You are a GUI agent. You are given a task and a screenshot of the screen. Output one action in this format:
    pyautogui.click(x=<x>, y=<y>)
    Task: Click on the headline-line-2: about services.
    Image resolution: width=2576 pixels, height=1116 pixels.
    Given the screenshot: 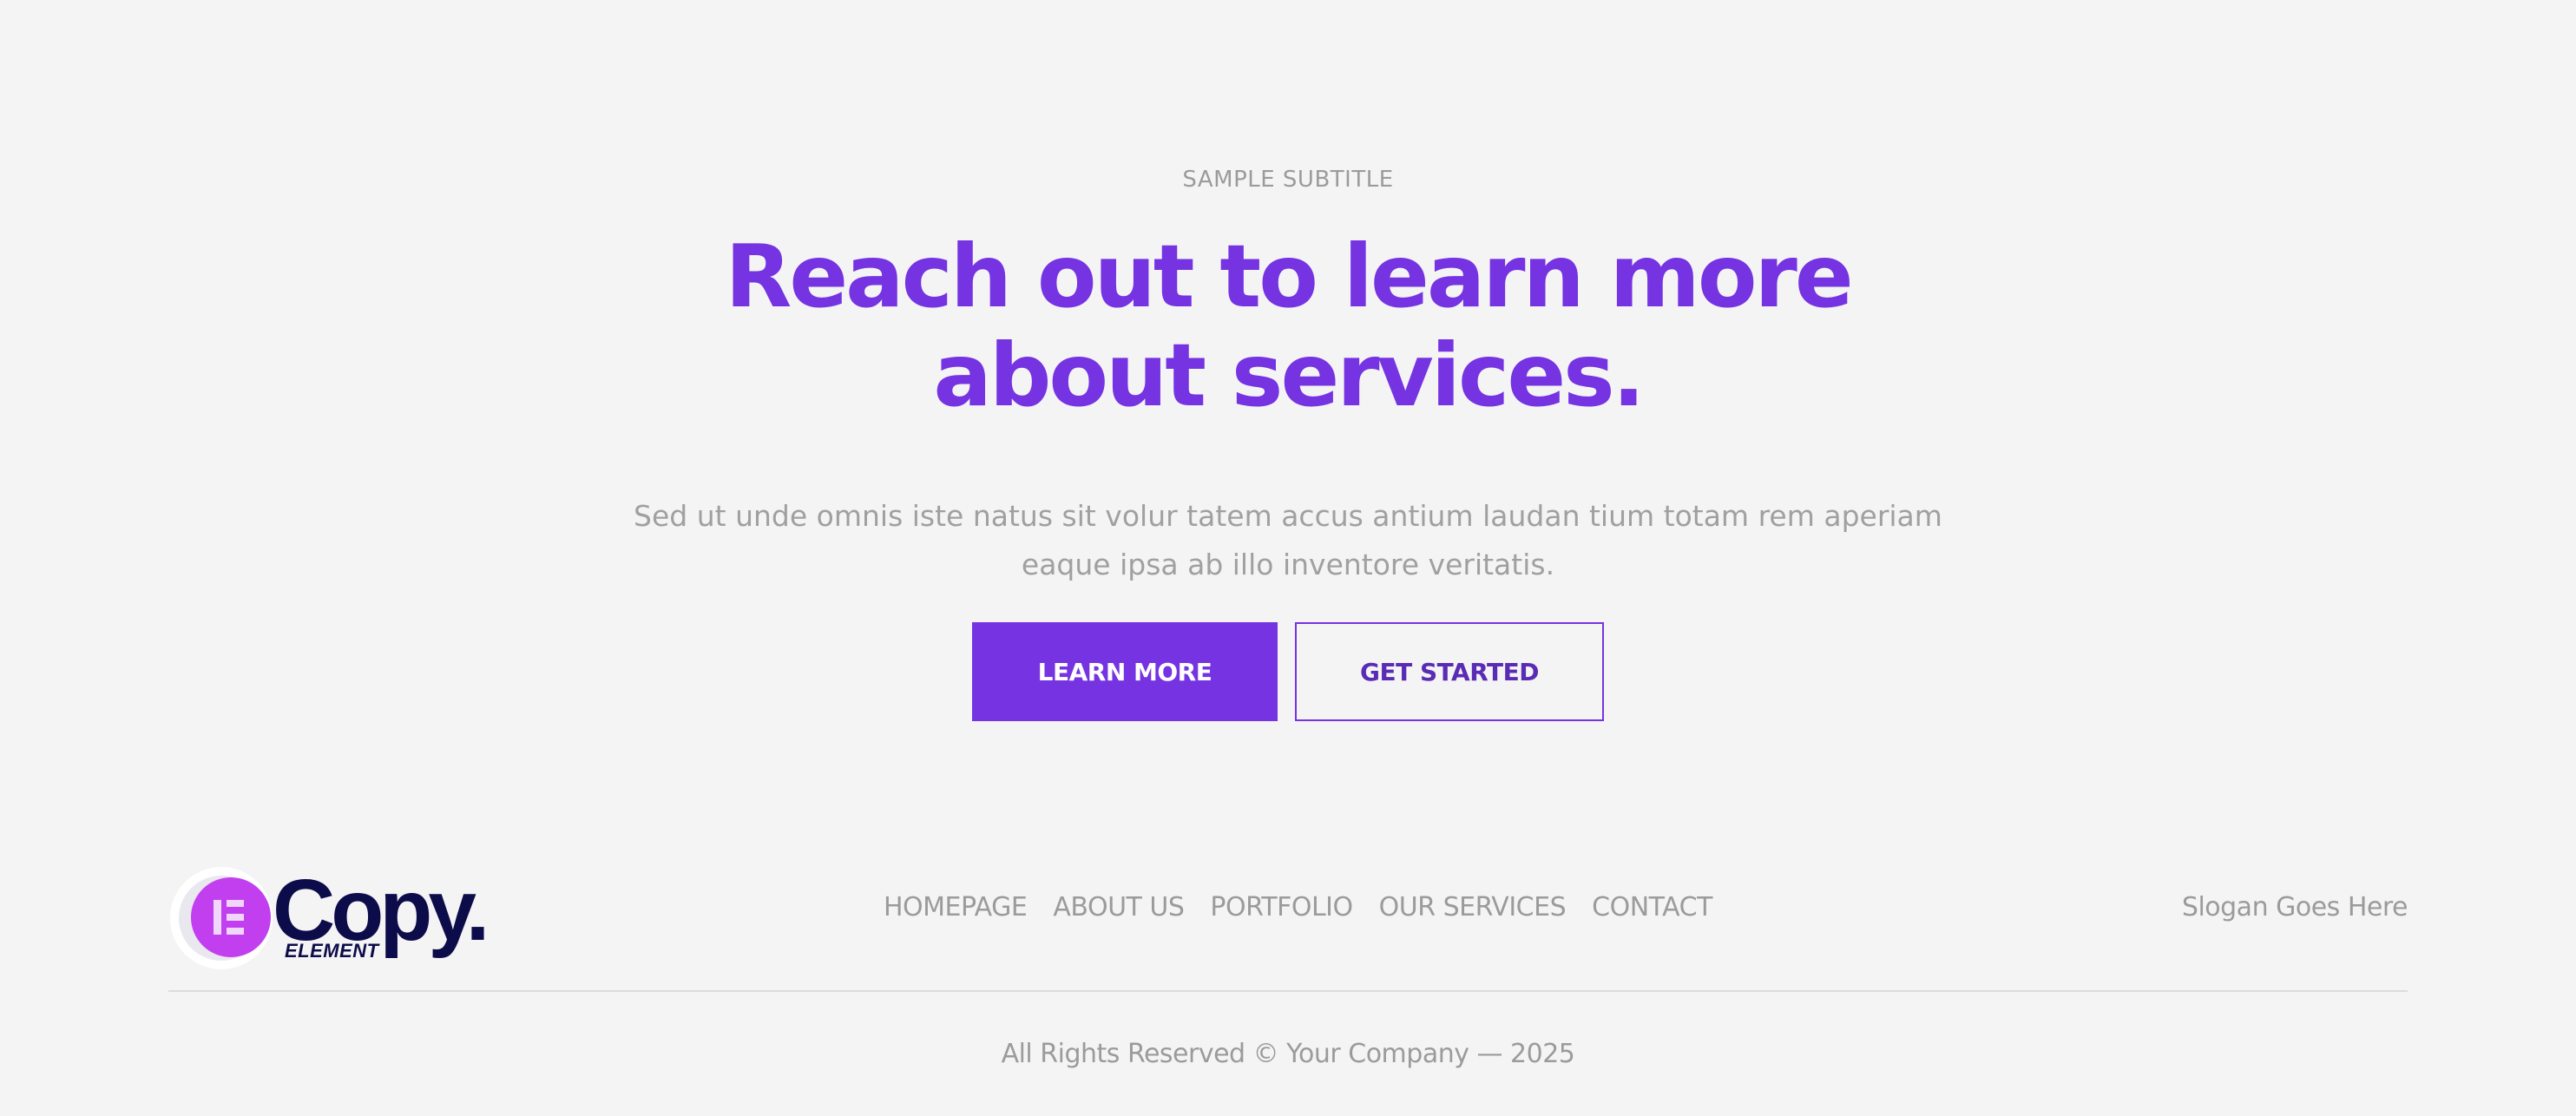 What is the action you would take?
    pyautogui.click(x=1289, y=375)
    